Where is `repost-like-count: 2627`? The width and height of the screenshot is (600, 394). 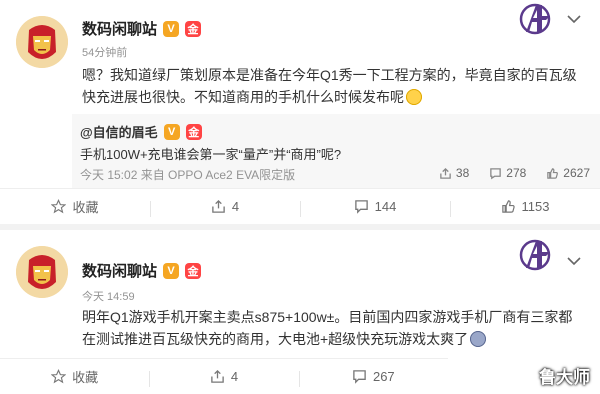 repost-like-count: 2627 is located at coordinates (576, 173).